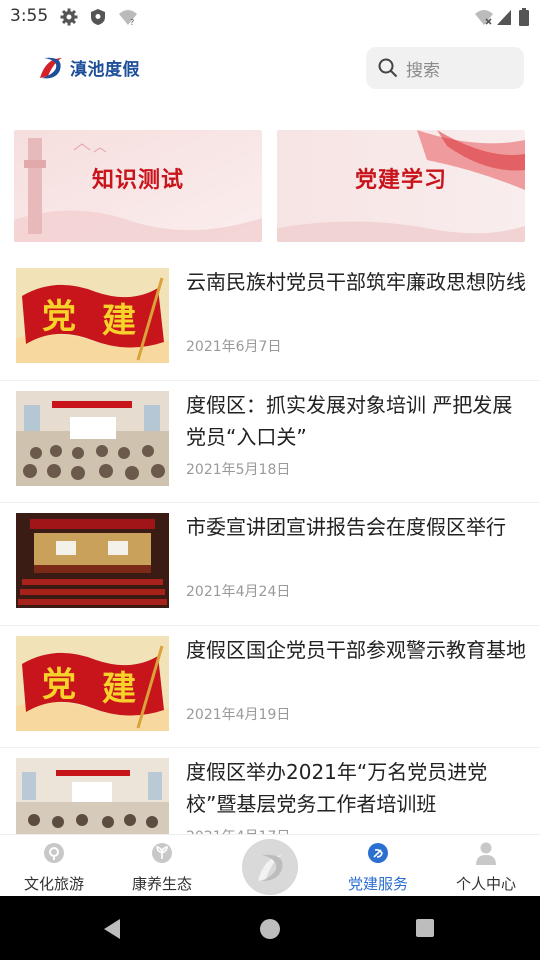 This screenshot has height=960, width=540. Describe the element at coordinates (238, 592) in the screenshot. I see `news-date: 2021年4月24日` at that location.